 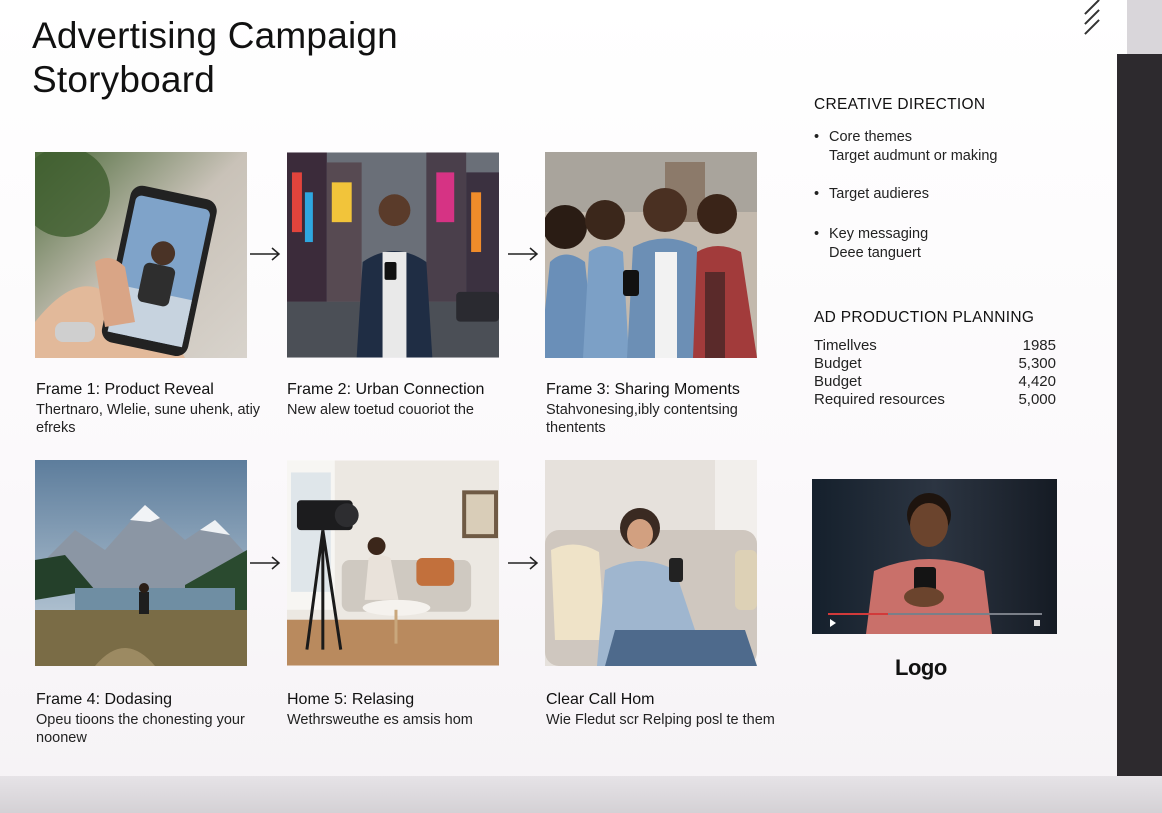 What do you see at coordinates (900, 104) in the screenshot?
I see `creative-direction-heading: CREATIVE DIRECTION` at bounding box center [900, 104].